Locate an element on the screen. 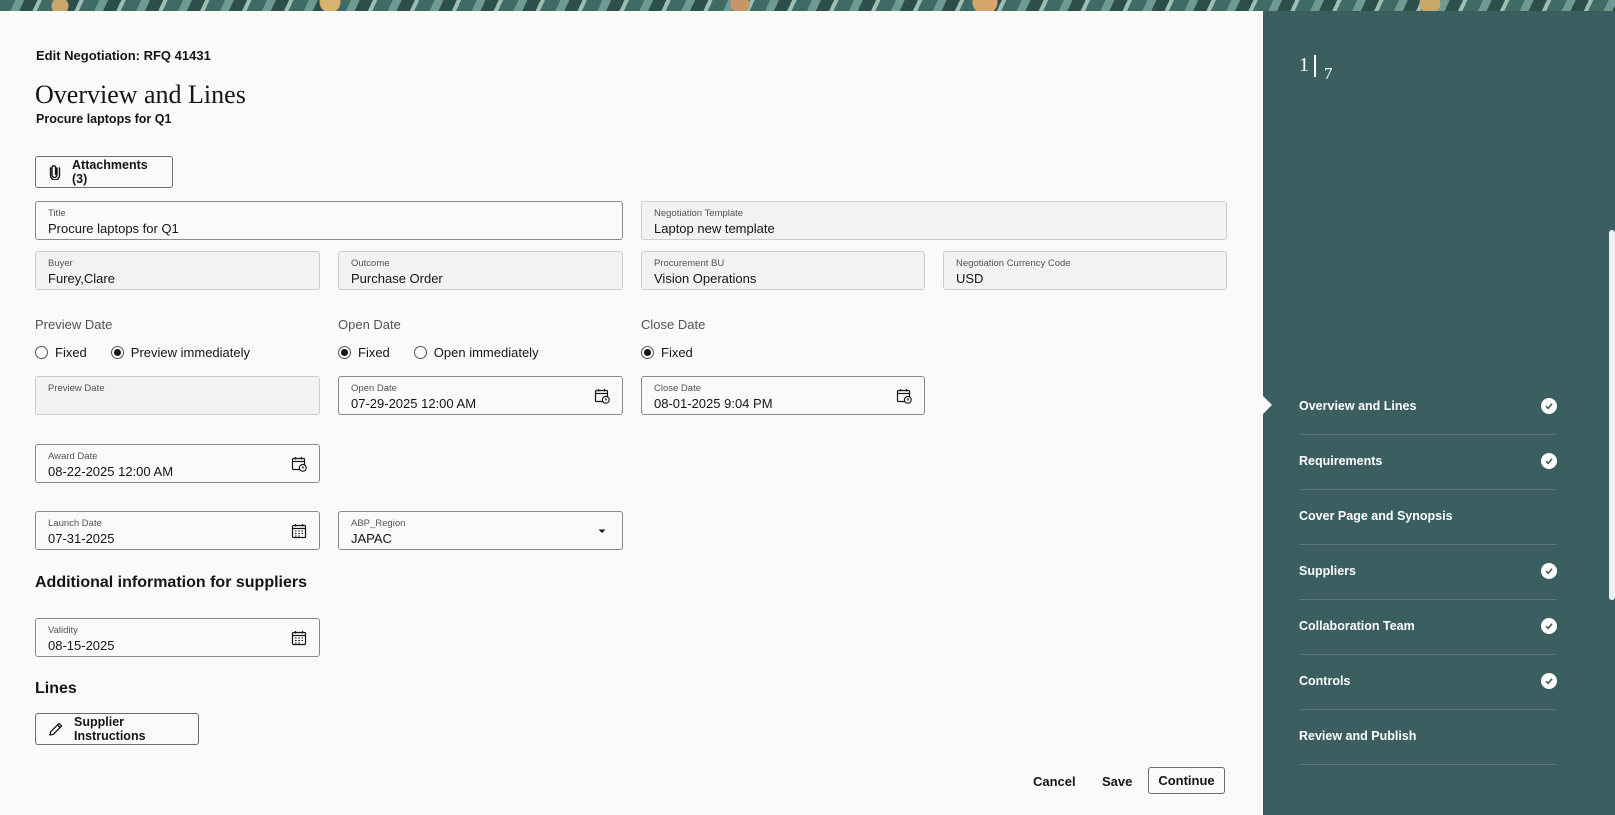 This screenshot has width=1615, height=815. award-date-value: 08-22-2025 12:00 AM is located at coordinates (111, 471).